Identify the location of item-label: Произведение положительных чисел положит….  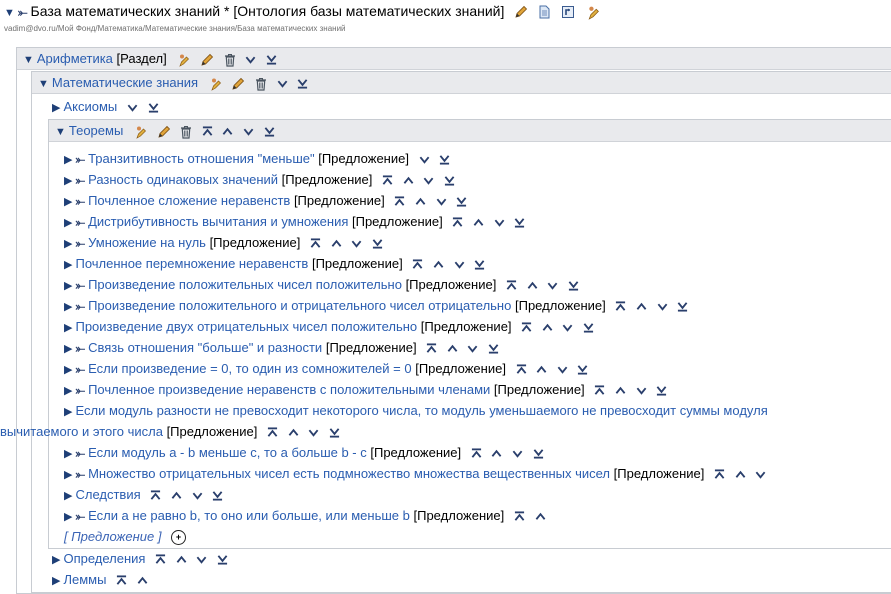
(245, 284).